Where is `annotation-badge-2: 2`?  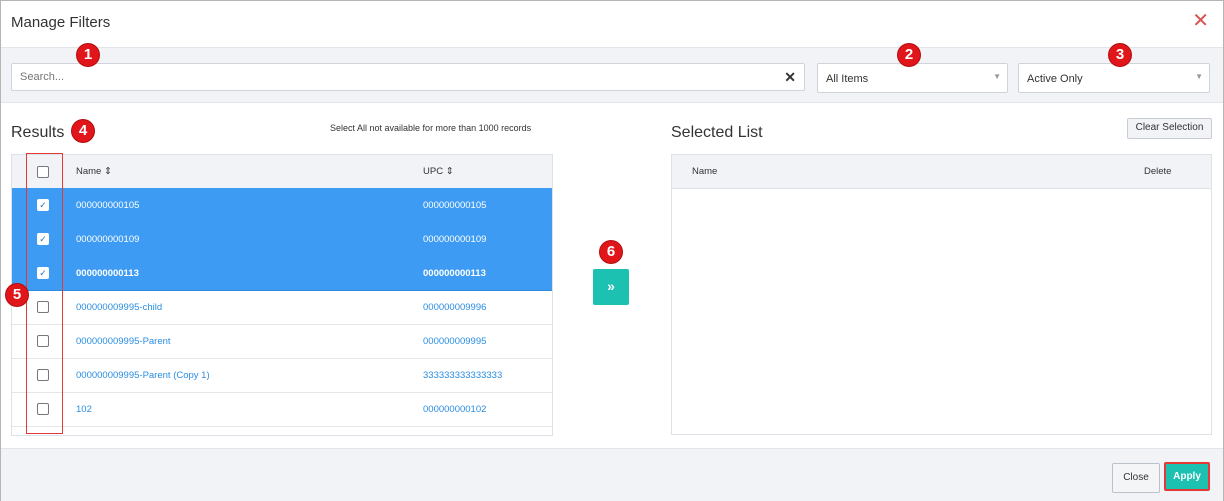
annotation-badge-2: 2 is located at coordinates (909, 55).